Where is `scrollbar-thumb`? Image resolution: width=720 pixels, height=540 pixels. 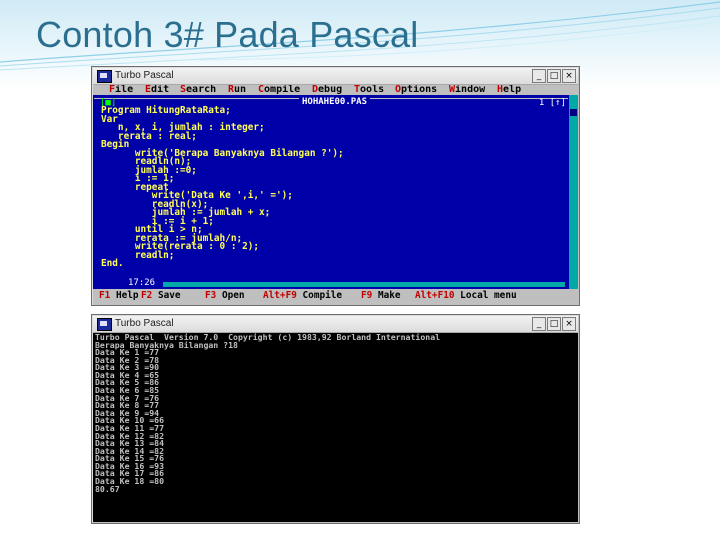
scrollbar-thumb is located at coordinates (573, 112).